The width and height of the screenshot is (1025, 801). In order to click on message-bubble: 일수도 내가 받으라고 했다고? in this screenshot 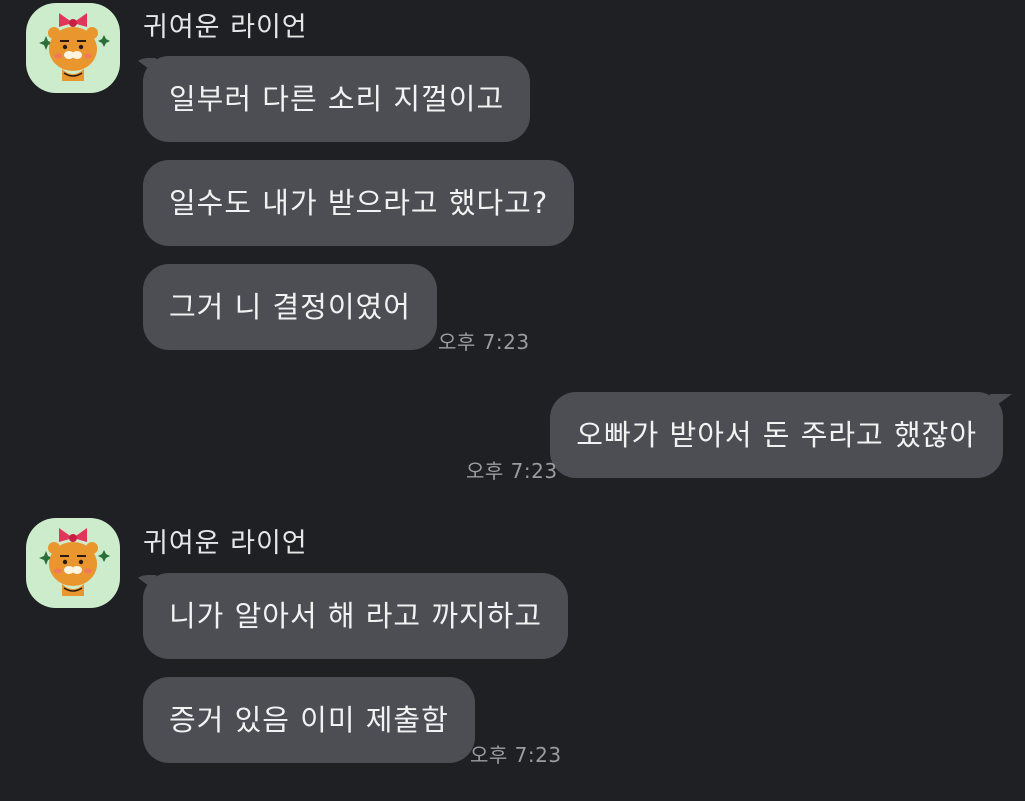, I will do `click(359, 203)`.